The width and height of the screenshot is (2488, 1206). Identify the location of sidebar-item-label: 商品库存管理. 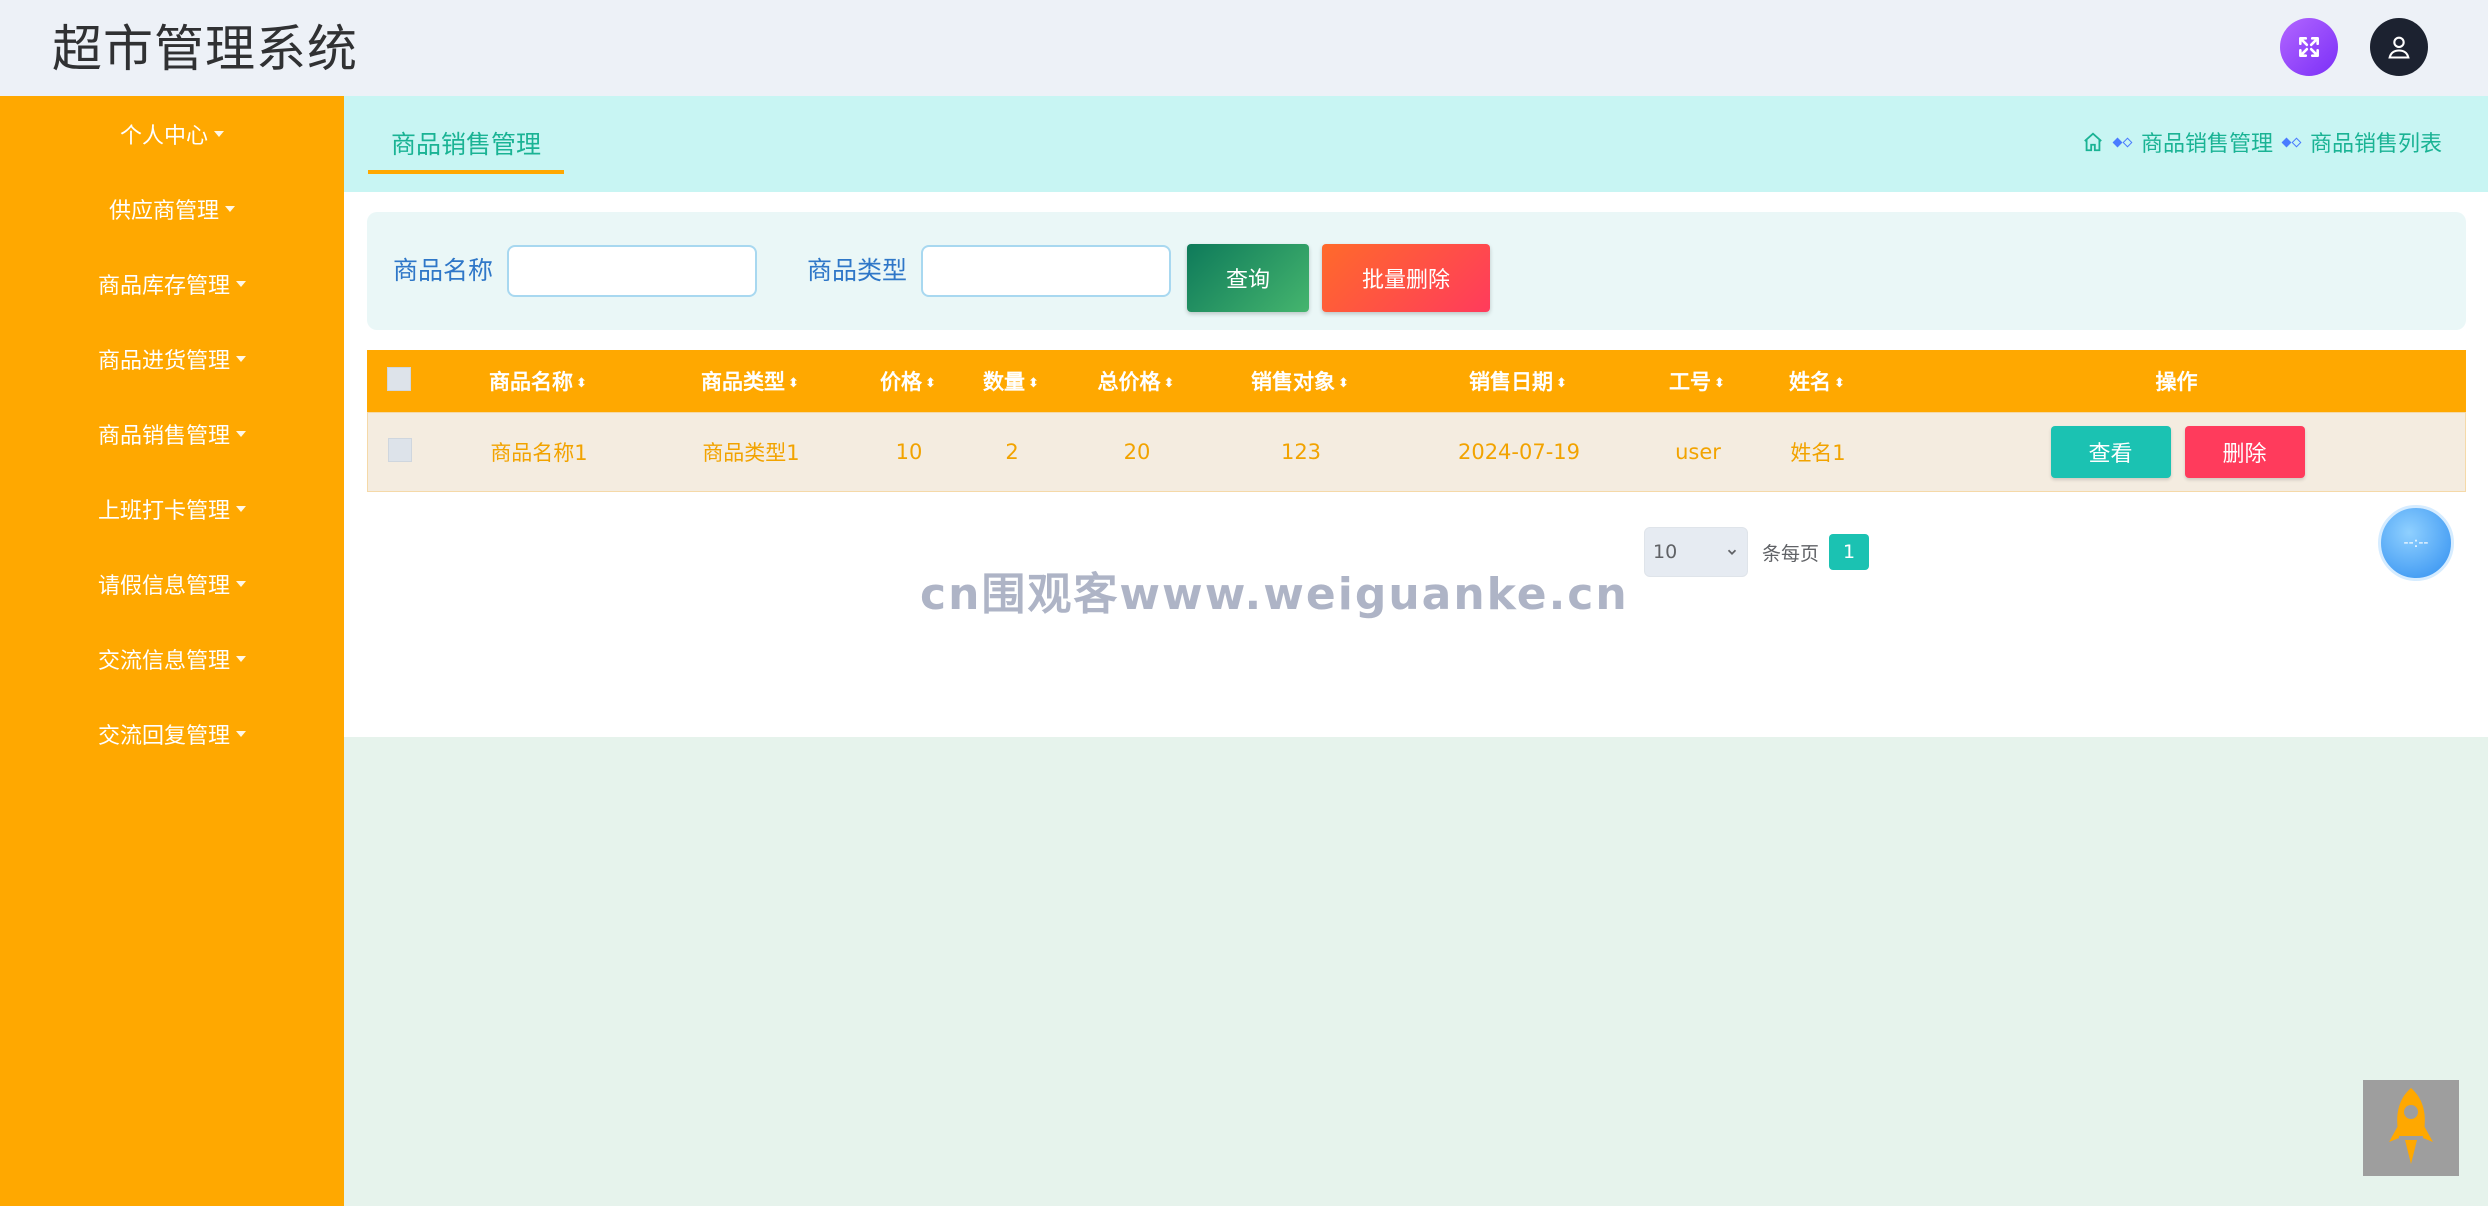
(163, 286).